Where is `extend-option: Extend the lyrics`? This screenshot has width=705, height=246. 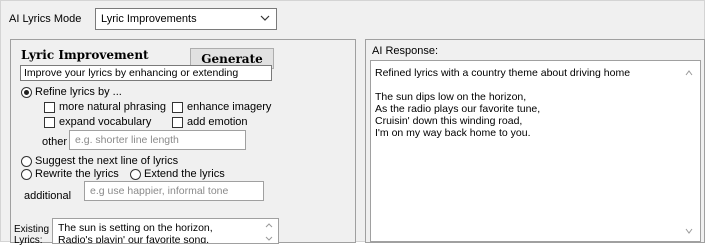
extend-option: Extend the lyrics is located at coordinates (177, 174).